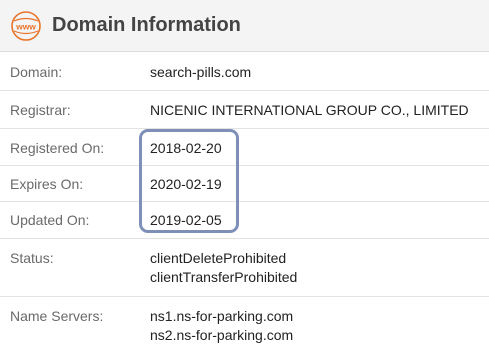 Image resolution: width=489 pixels, height=350 pixels. What do you see at coordinates (57, 316) in the screenshot?
I see `name-servers-label: Name Servers:` at bounding box center [57, 316].